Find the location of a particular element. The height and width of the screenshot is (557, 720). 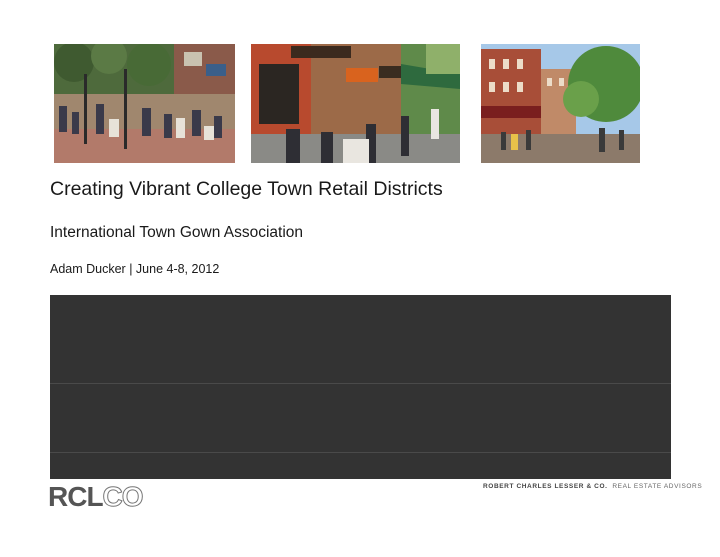

presenter-date-byline: Adam Ducker | June 4-8, 2012 is located at coordinates (135, 269).